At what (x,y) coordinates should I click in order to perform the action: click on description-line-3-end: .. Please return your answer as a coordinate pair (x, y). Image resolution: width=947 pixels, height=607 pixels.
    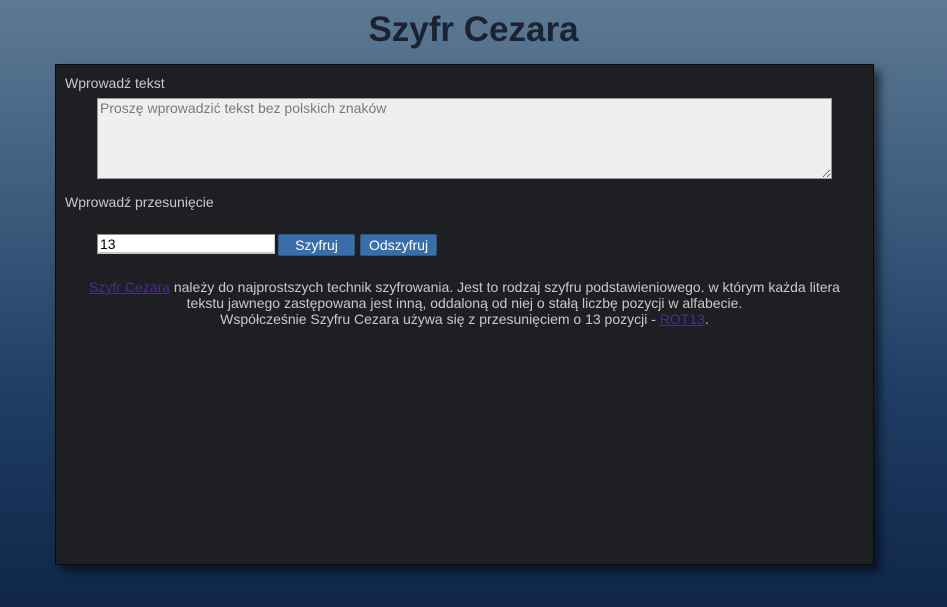
    Looking at the image, I should click on (706, 319).